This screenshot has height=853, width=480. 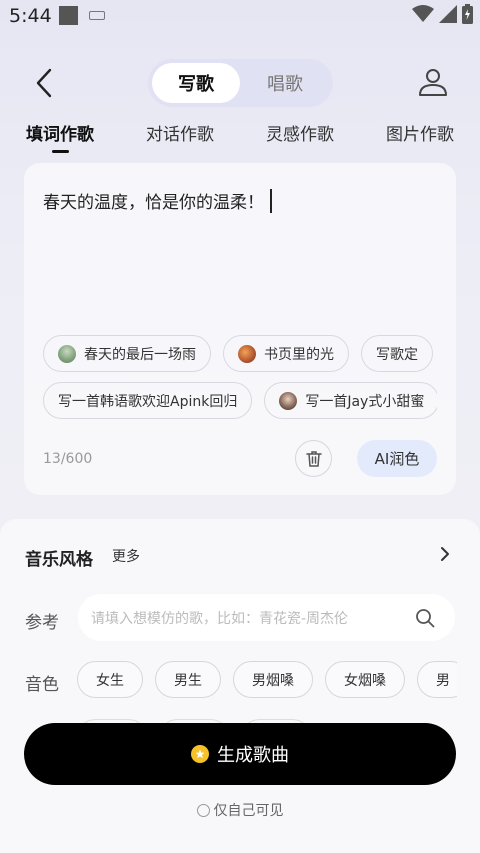 What do you see at coordinates (110, 679) in the screenshot?
I see `tone-option: 女生` at bounding box center [110, 679].